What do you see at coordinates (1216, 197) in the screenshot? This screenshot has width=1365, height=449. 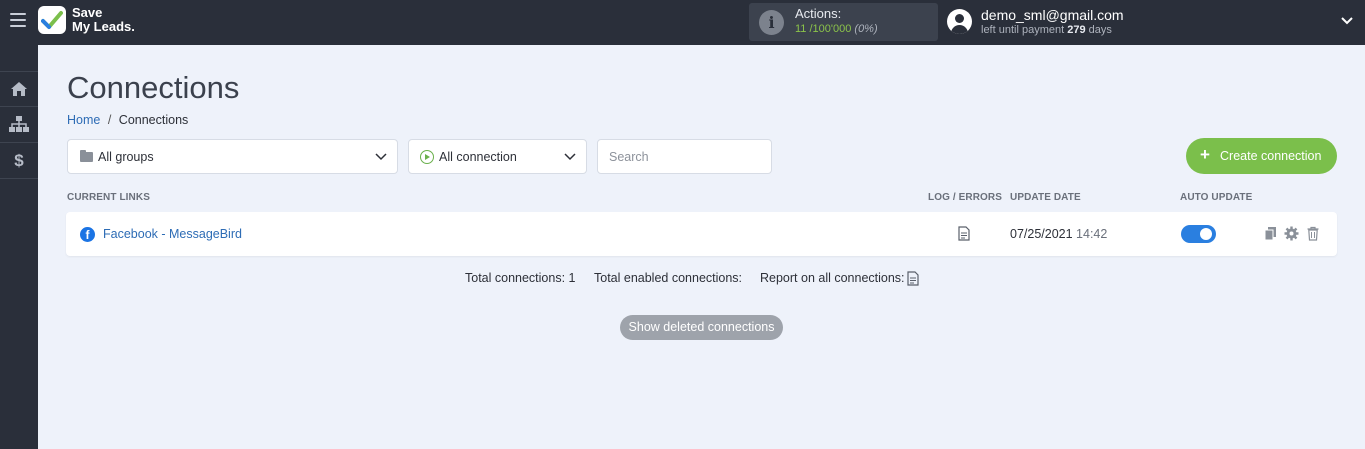 I see `column-auto-update: AUTO UPDATE` at bounding box center [1216, 197].